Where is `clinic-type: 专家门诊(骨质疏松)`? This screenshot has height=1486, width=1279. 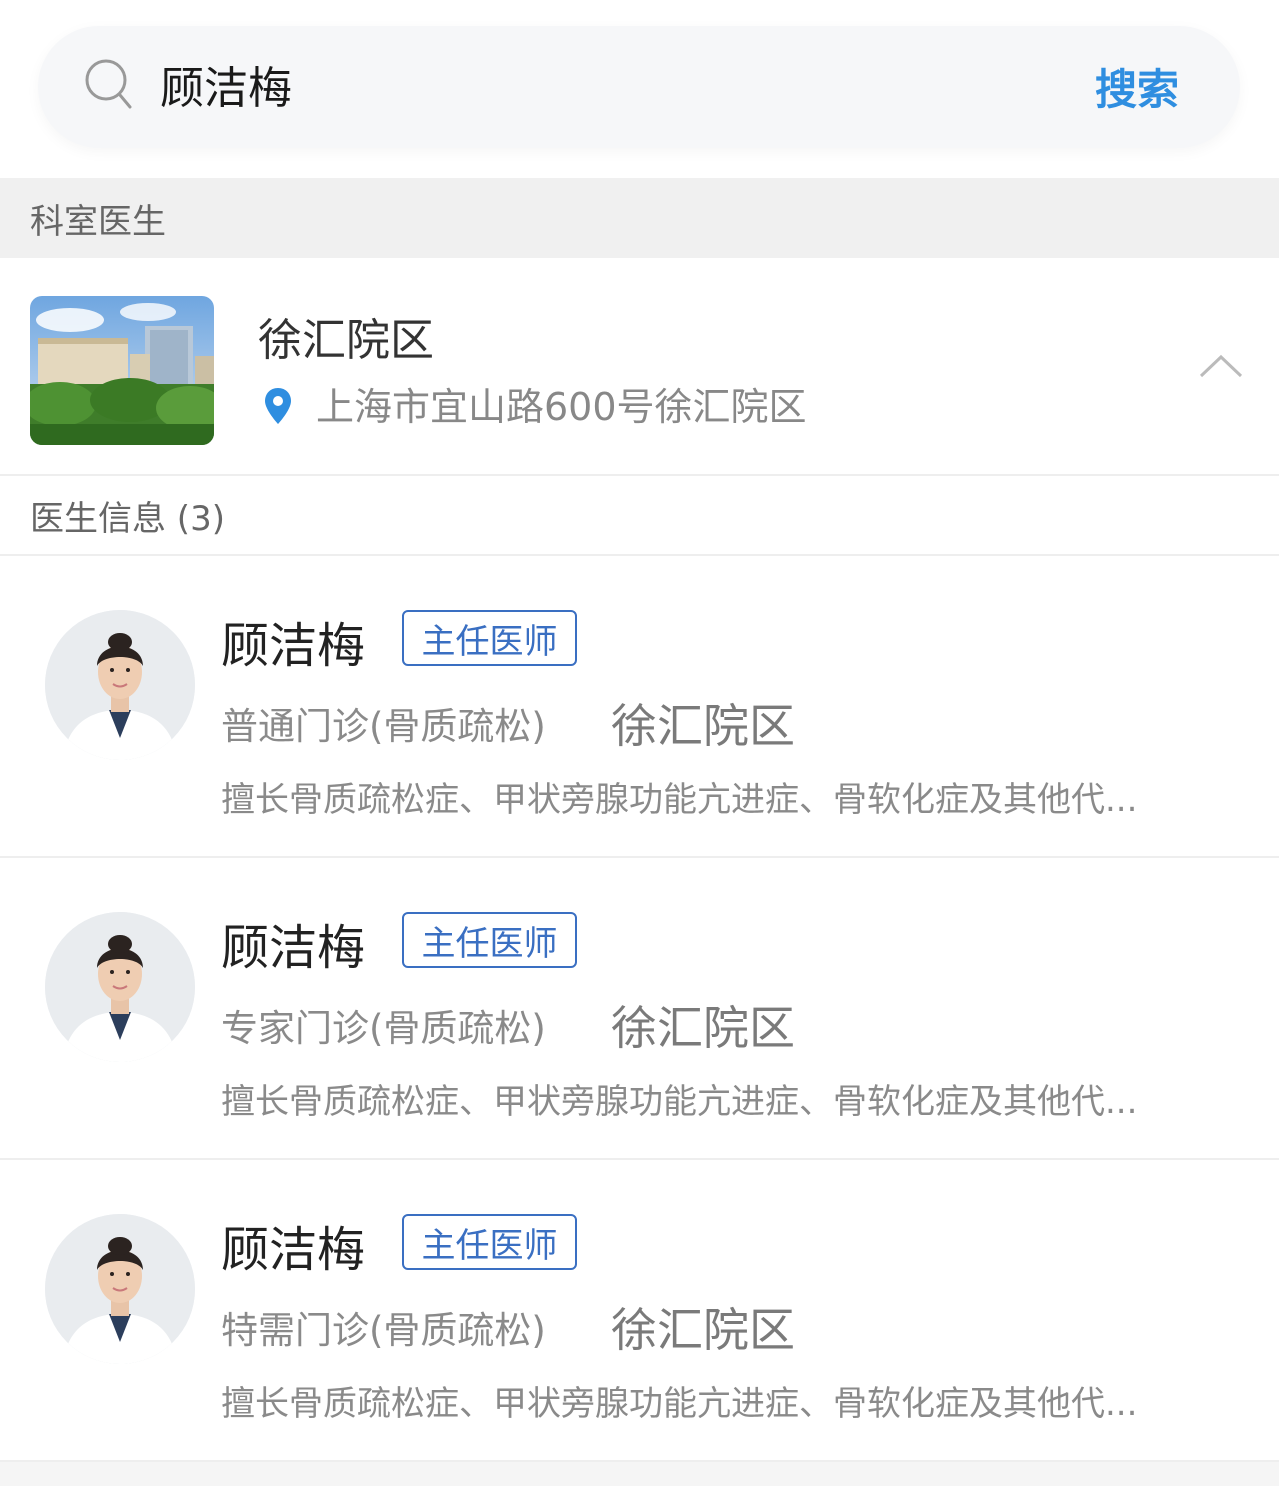
clinic-type: 专家门诊(骨质疏松) is located at coordinates (383, 1028).